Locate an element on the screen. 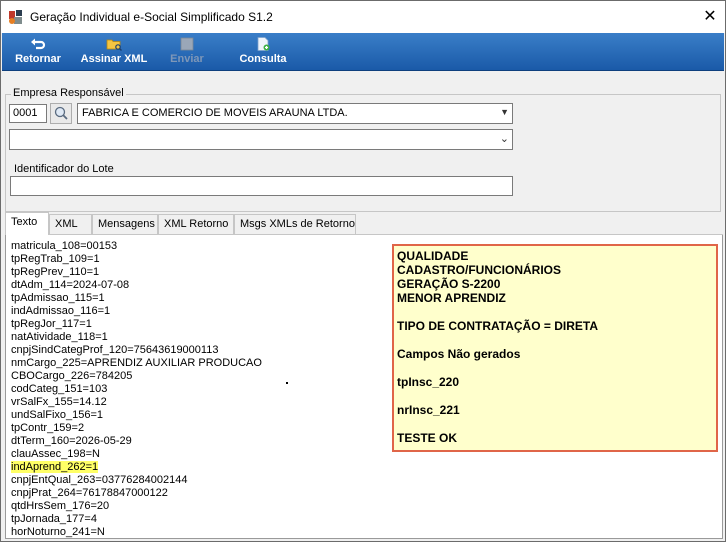 The height and width of the screenshot is (542, 726). return-arrow-icon is located at coordinates (38, 44).